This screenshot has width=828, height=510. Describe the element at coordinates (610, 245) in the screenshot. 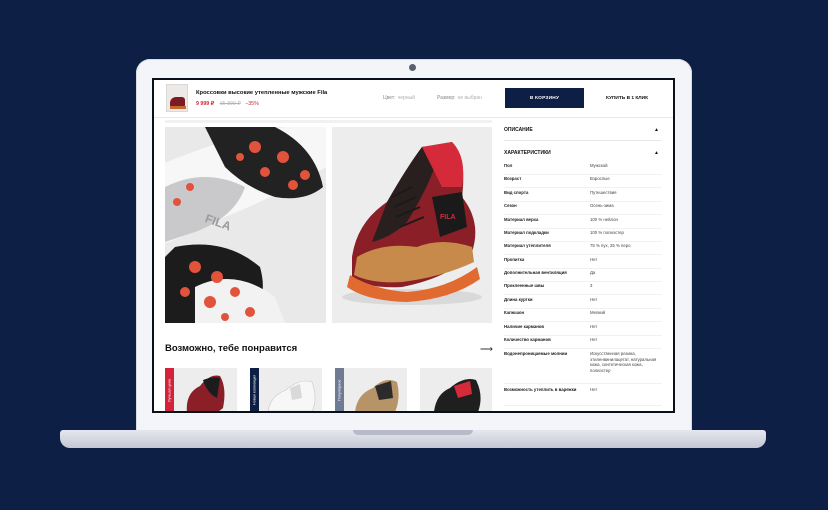

I see `characteristic-value: 75 % пух, 25 % перо` at that location.